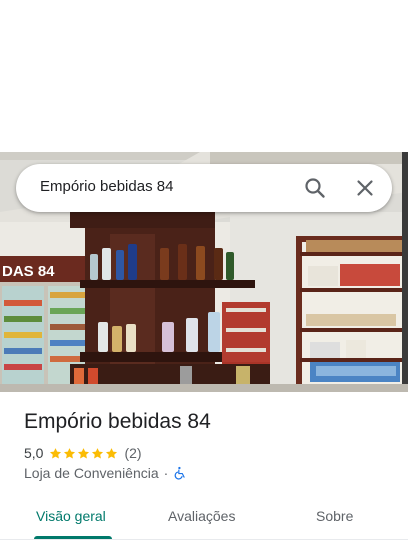  What do you see at coordinates (117, 421) in the screenshot?
I see `place-title: Empório bebidas 84` at bounding box center [117, 421].